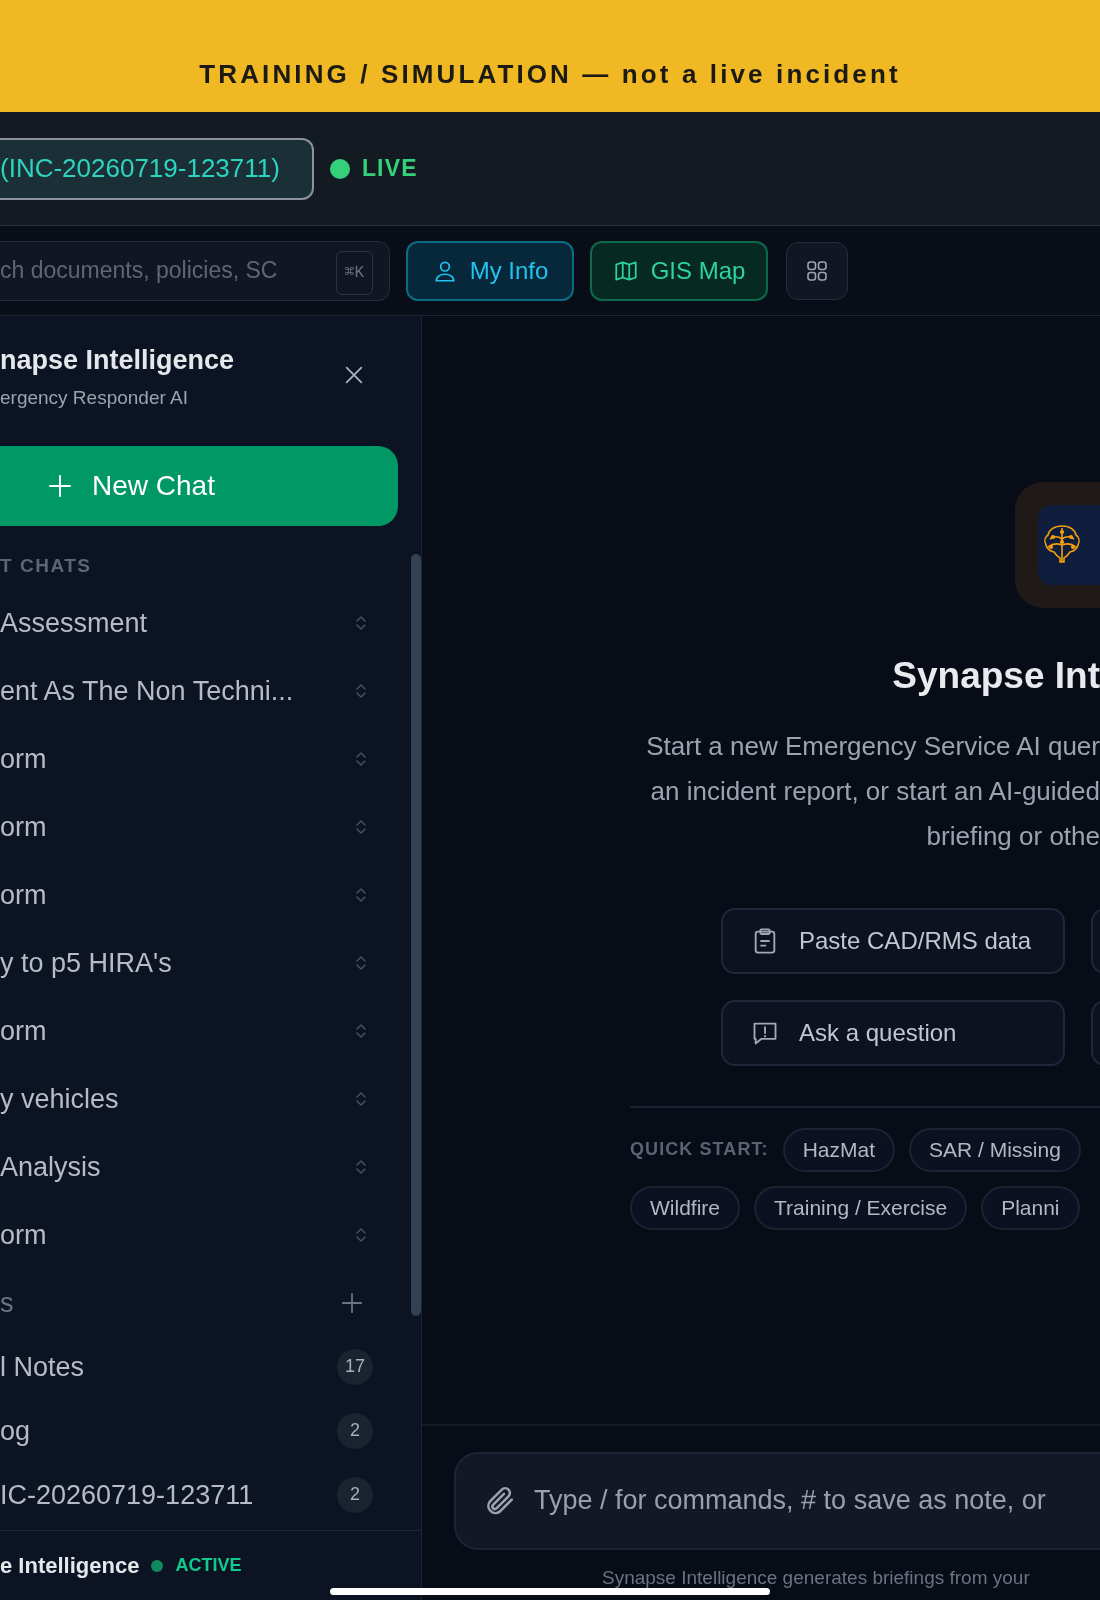  I want to click on chat-list-item: y to p5 HIRA's, so click(190, 962).